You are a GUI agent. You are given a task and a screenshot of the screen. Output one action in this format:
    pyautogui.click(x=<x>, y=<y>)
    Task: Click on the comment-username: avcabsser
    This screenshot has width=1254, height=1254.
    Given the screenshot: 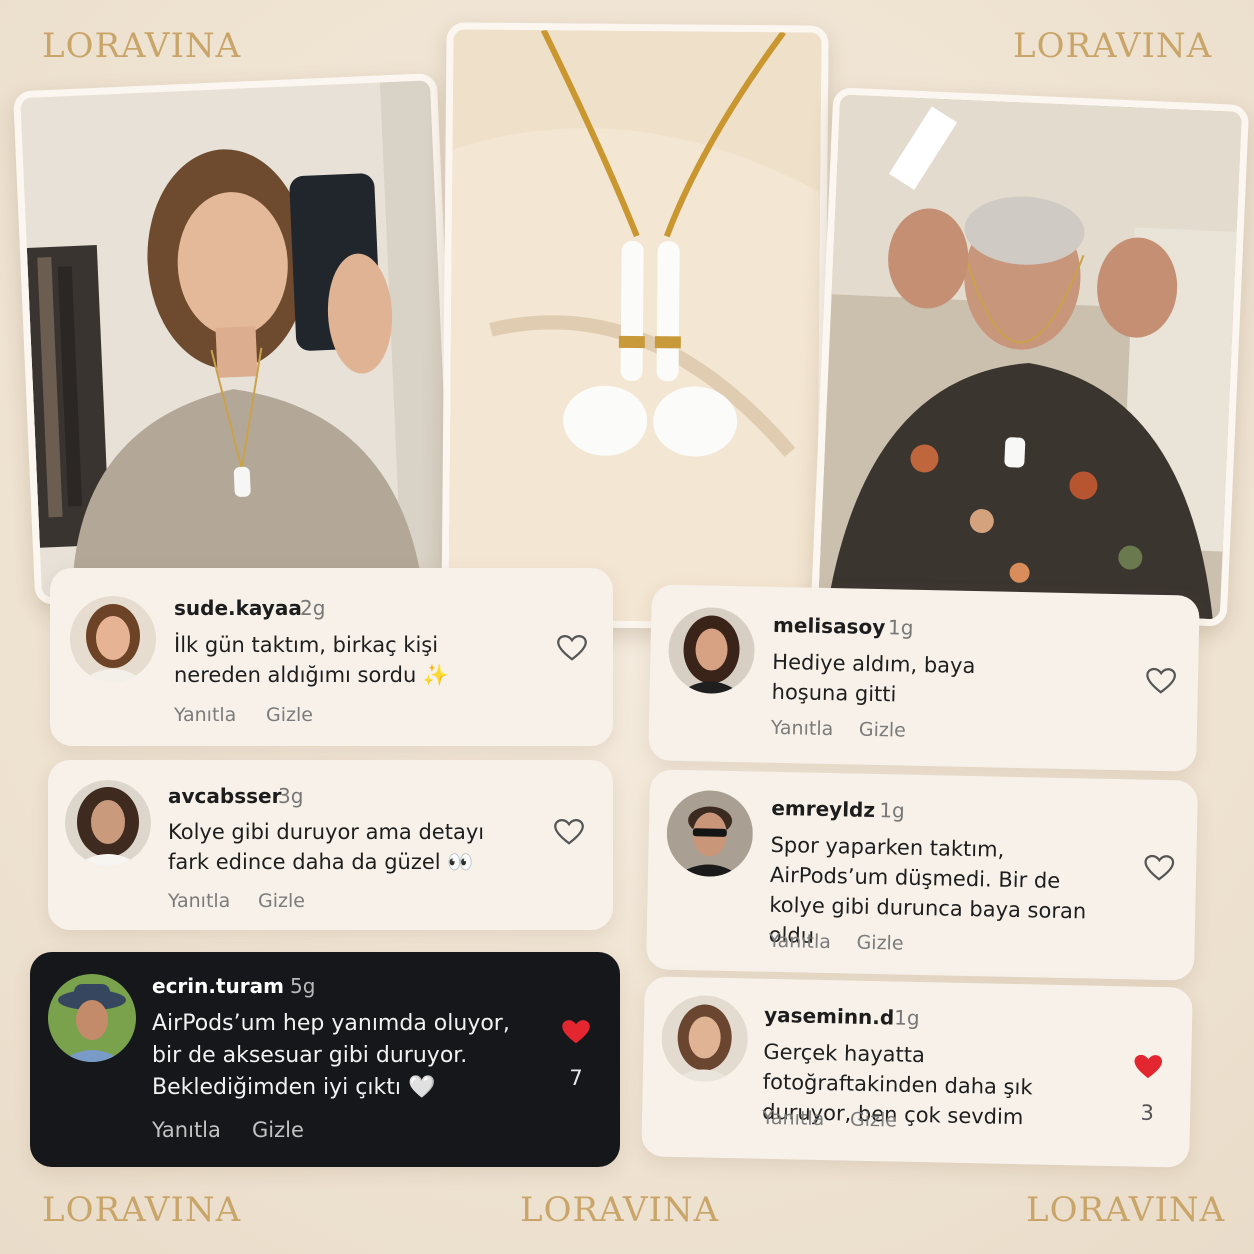 What is the action you would take?
    pyautogui.click(x=224, y=796)
    